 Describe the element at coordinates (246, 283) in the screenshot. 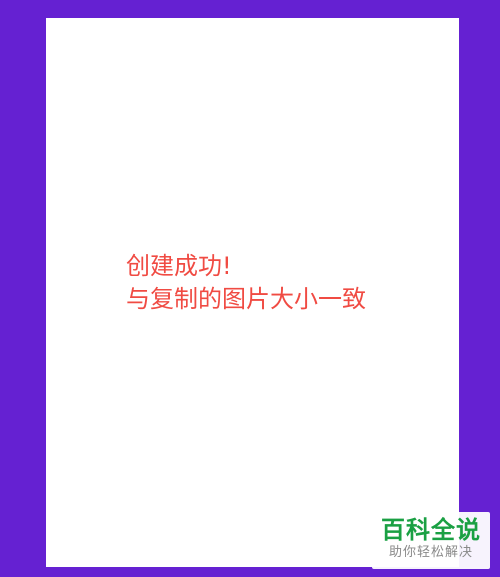

I see `success-message: 创建成功! 与复制的图片大小一致` at that location.